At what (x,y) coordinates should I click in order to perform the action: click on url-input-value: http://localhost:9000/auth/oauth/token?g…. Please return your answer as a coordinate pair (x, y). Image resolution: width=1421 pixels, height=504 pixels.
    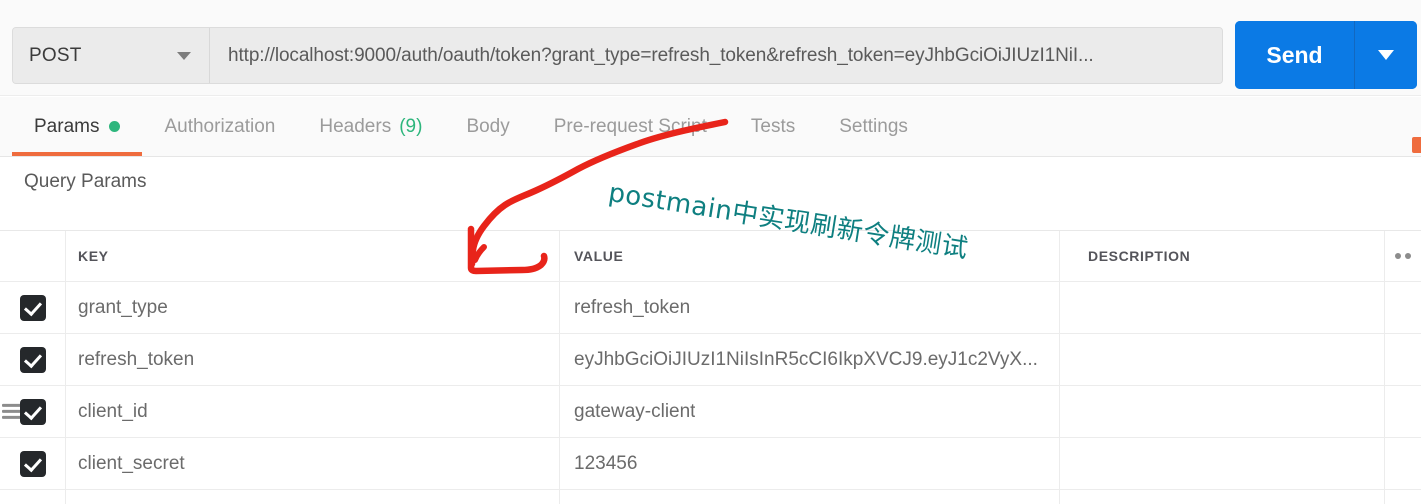
    Looking at the image, I should click on (661, 55).